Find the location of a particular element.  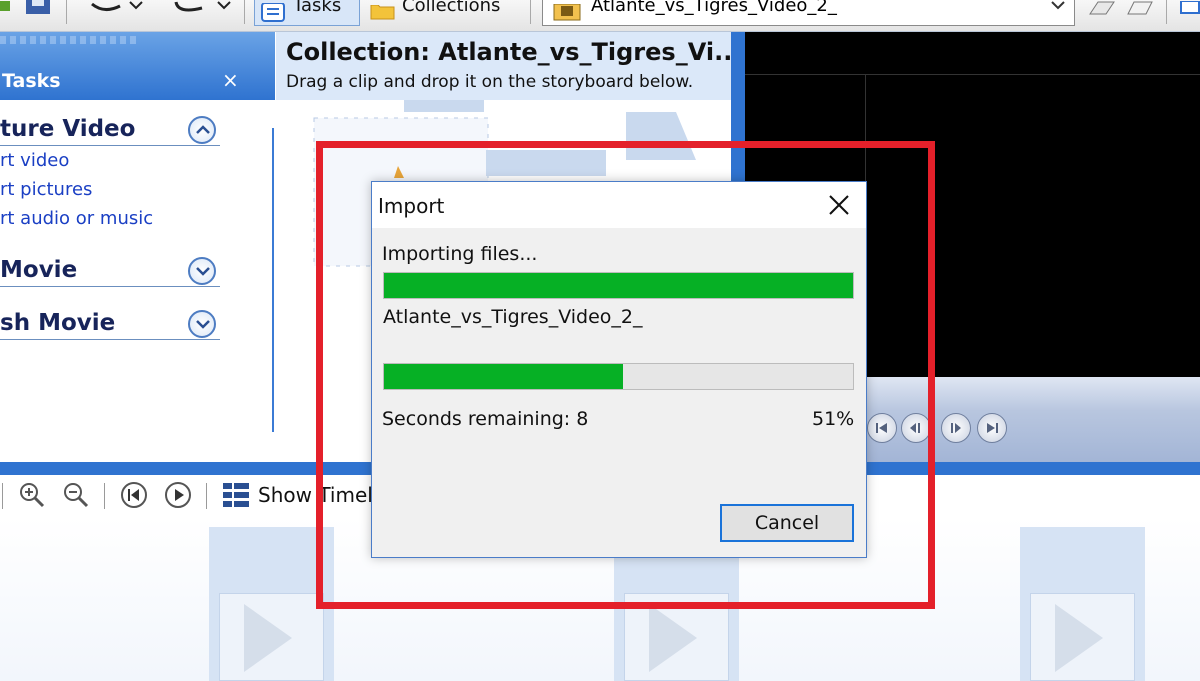

section-edit-movie: Movie is located at coordinates (110, 272).